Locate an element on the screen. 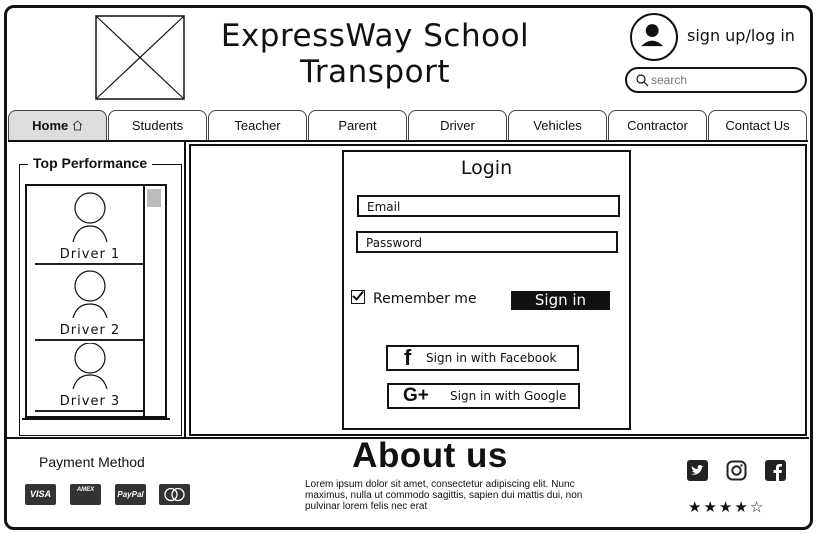  google-plus-icon: G+ is located at coordinates (416, 395).